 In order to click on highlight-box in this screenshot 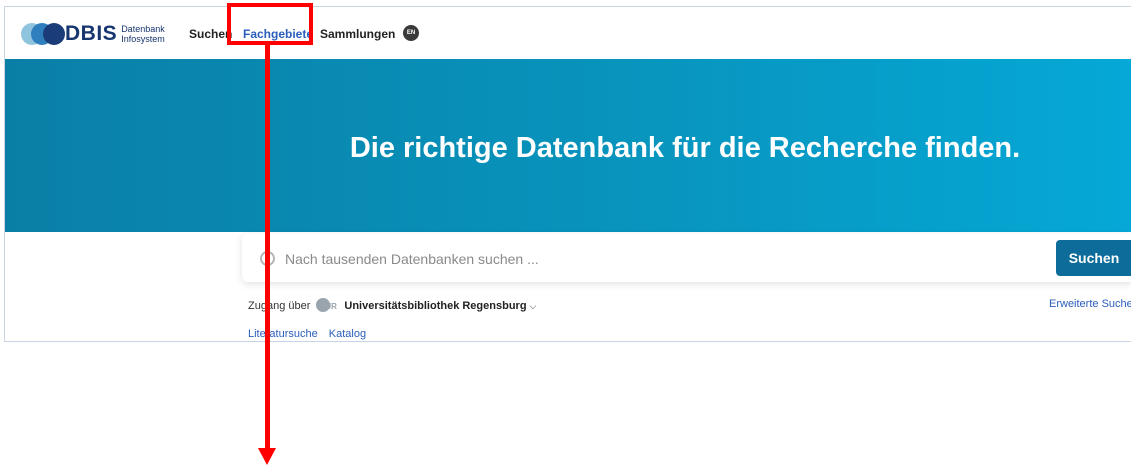, I will do `click(270, 24)`.